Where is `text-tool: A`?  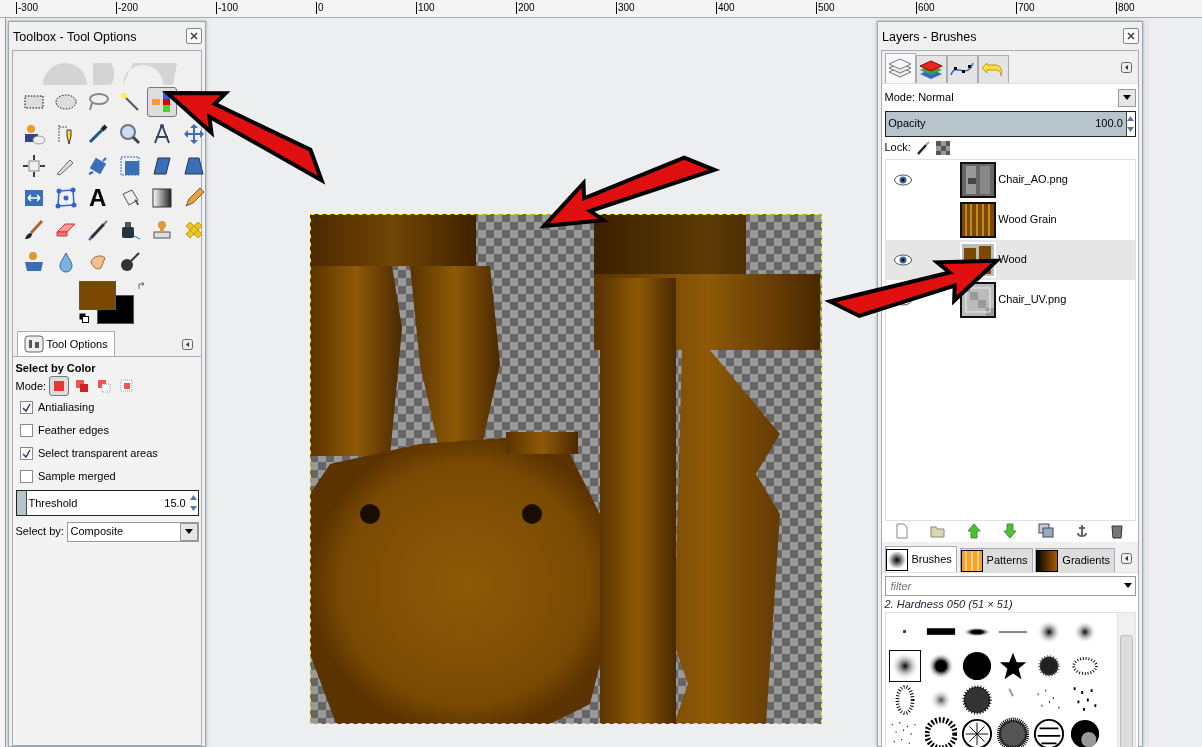
text-tool: A is located at coordinates (97, 197).